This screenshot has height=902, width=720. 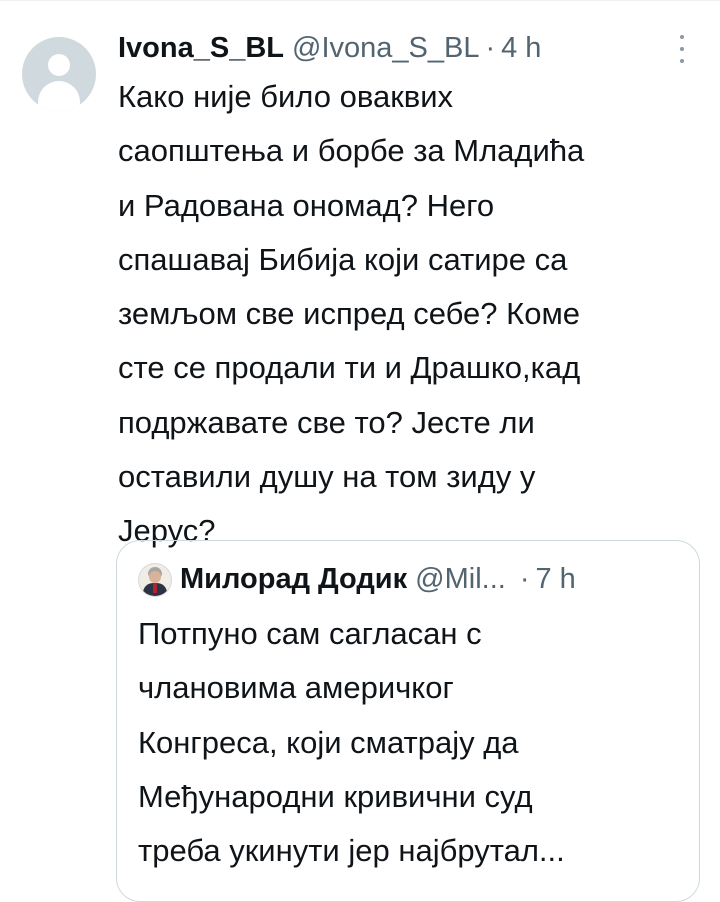 I want to click on more-vertical-icon, so click(x=682, y=49).